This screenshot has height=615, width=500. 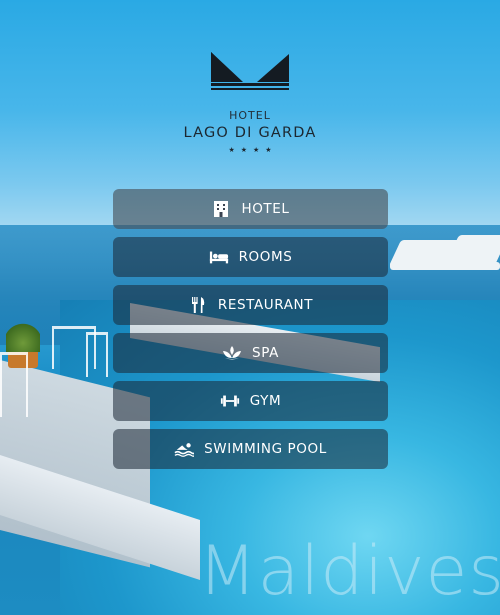 I want to click on menu-item-hotel: HOTEL, so click(x=250, y=209).